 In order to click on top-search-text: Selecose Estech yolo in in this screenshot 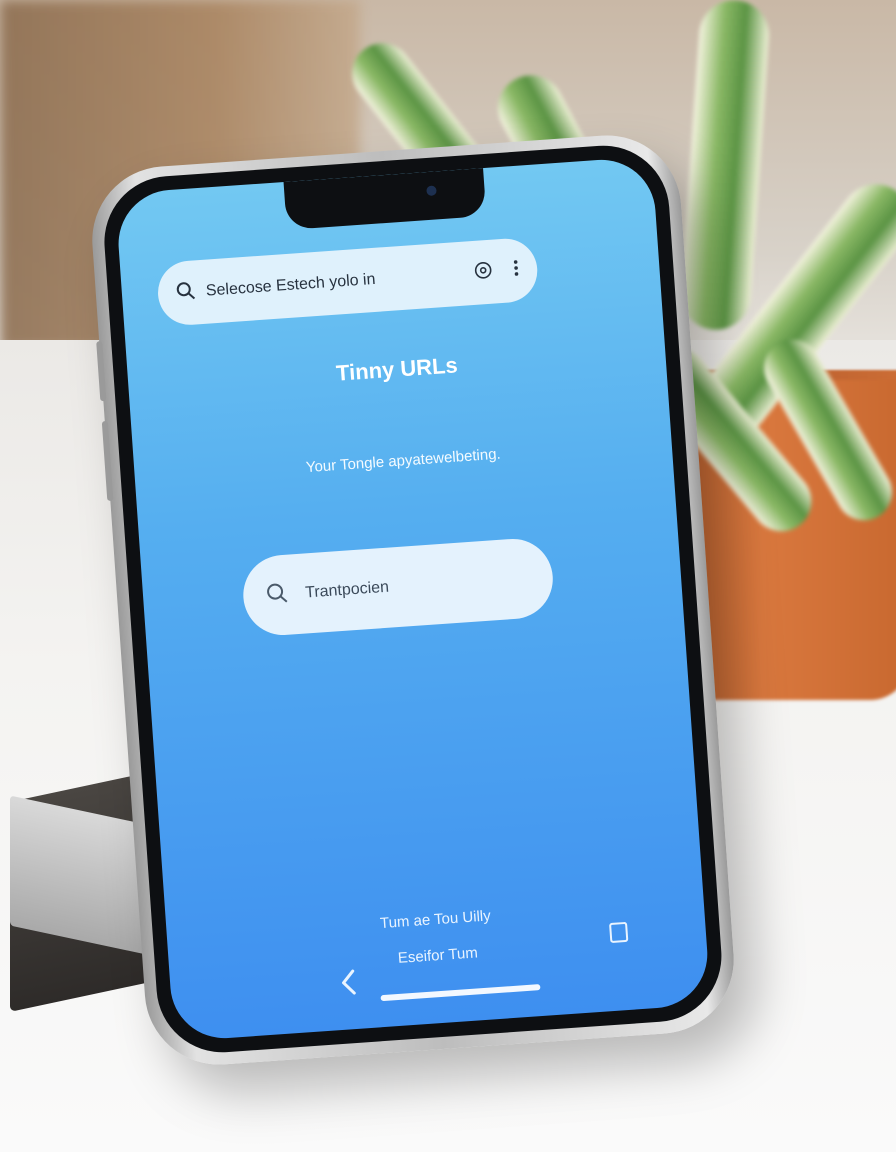, I will do `click(291, 285)`.